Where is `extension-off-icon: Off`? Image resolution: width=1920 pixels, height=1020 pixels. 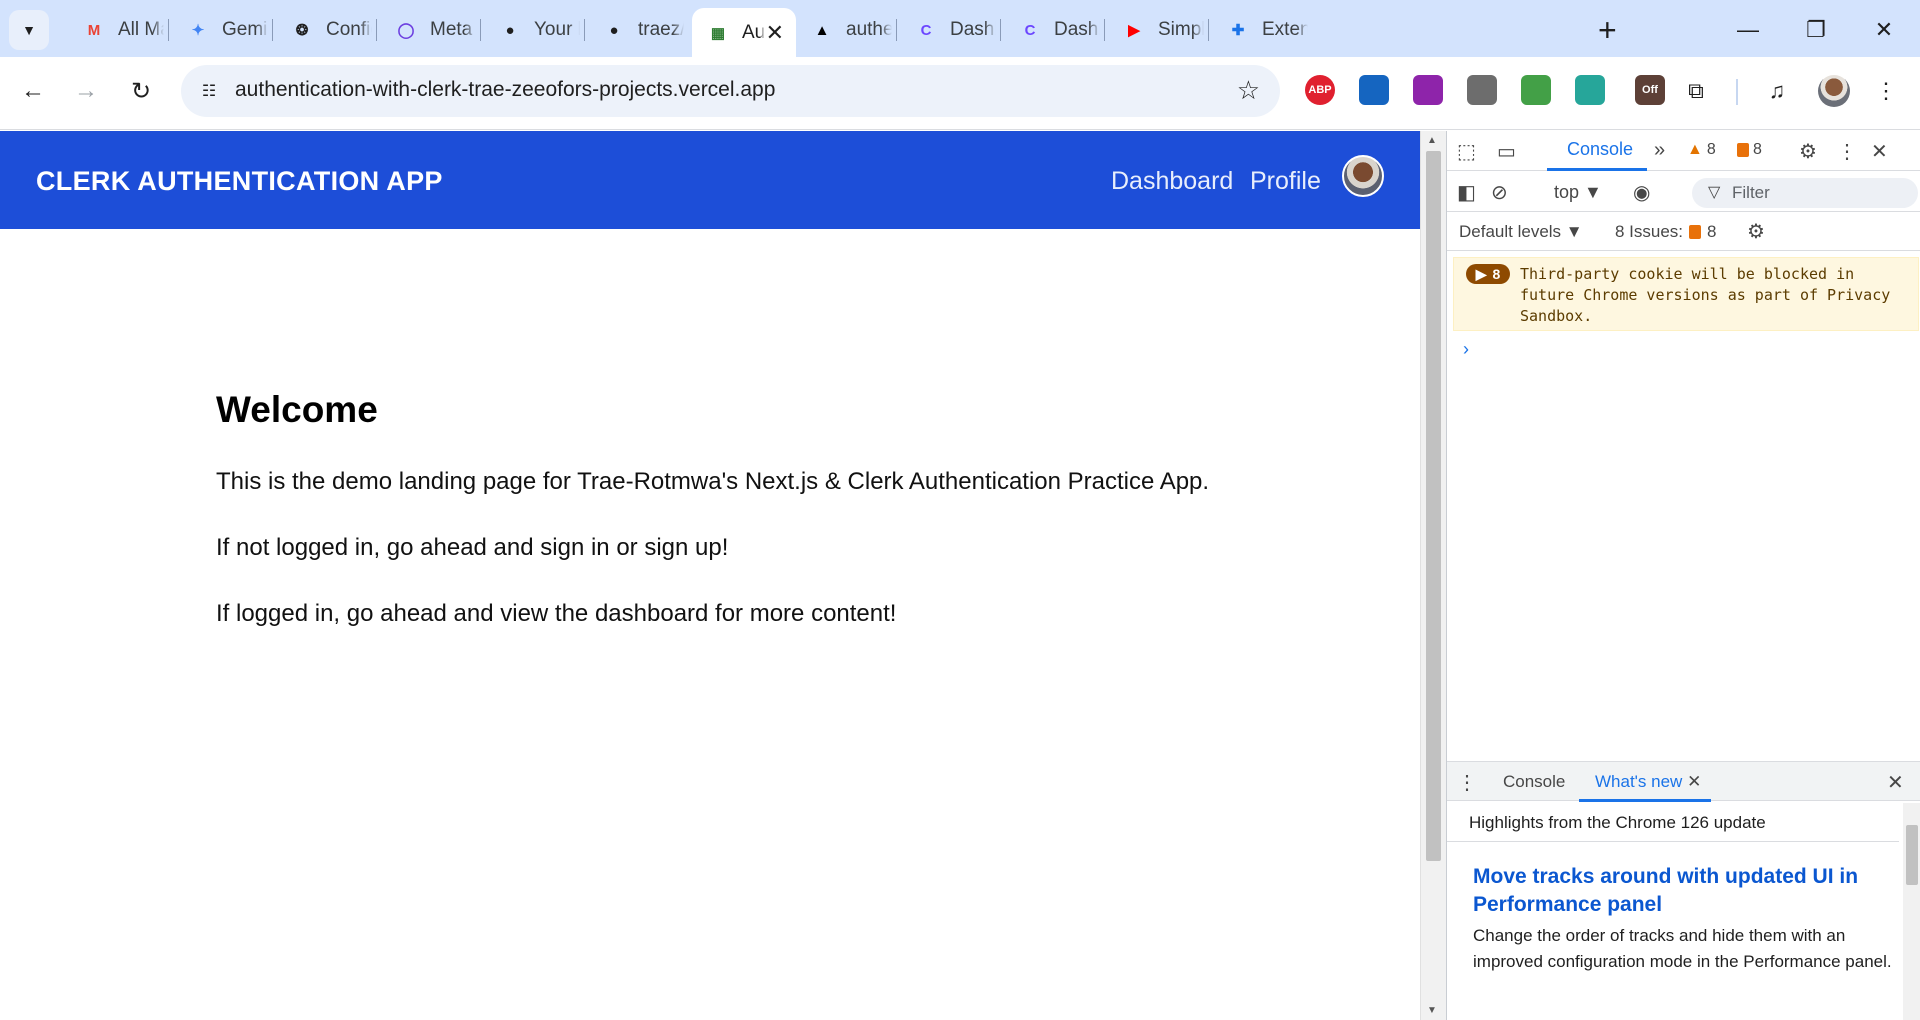
extension-off-icon: Off is located at coordinates (1650, 90).